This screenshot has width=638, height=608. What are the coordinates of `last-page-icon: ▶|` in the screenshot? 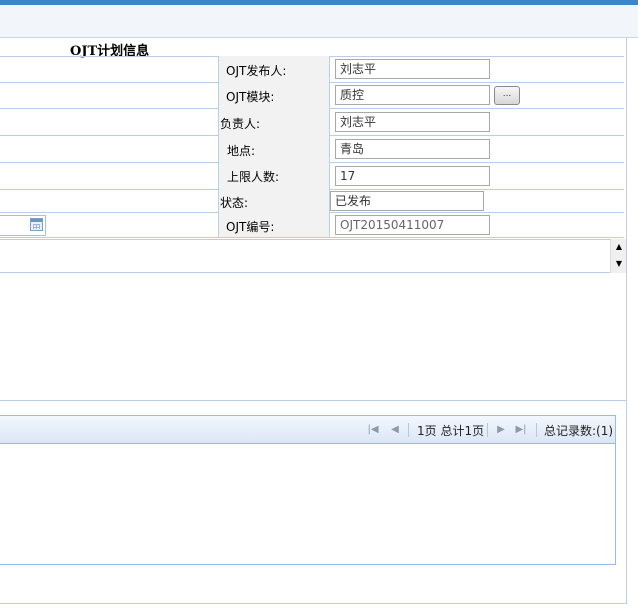 It's located at (521, 430).